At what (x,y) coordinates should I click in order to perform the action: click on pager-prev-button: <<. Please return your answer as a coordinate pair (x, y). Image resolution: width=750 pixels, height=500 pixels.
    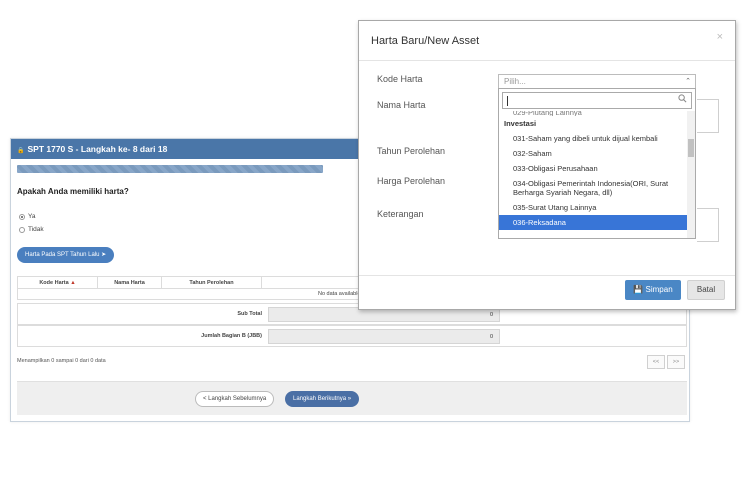
    Looking at the image, I should click on (656, 362).